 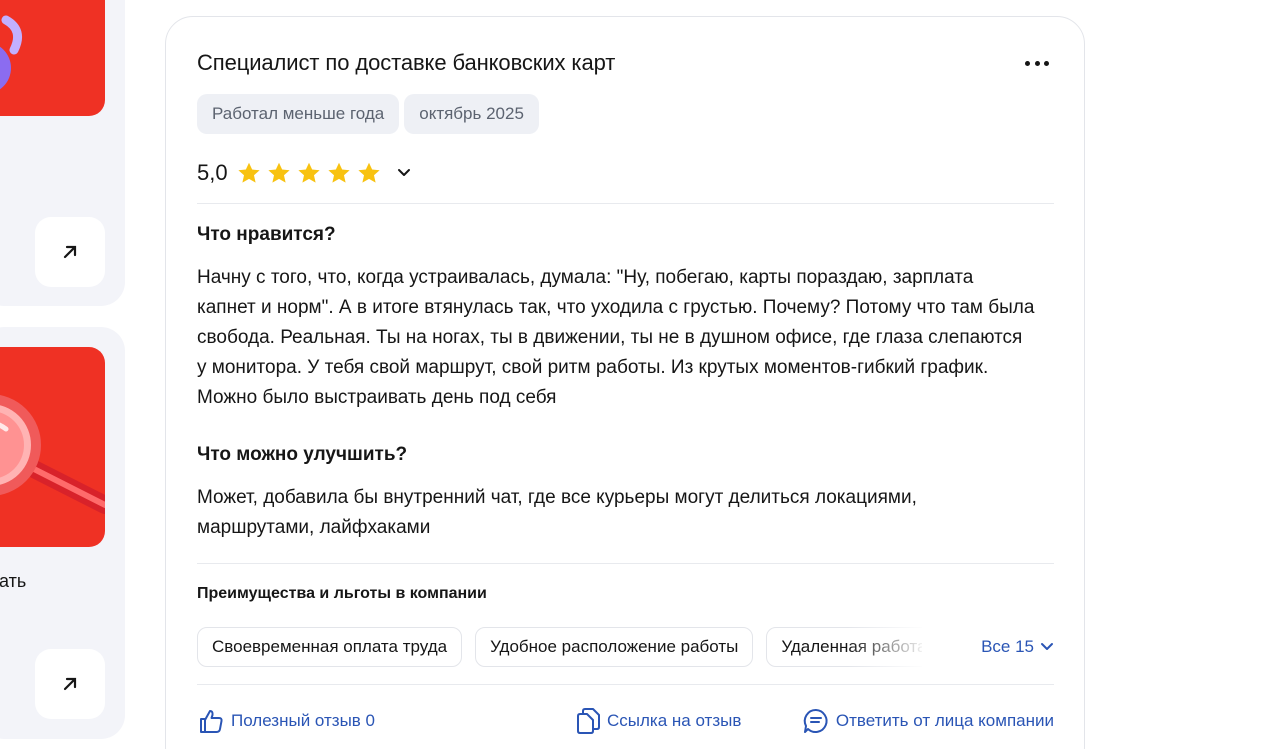 I want to click on rating-expand-button, so click(x=404, y=173).